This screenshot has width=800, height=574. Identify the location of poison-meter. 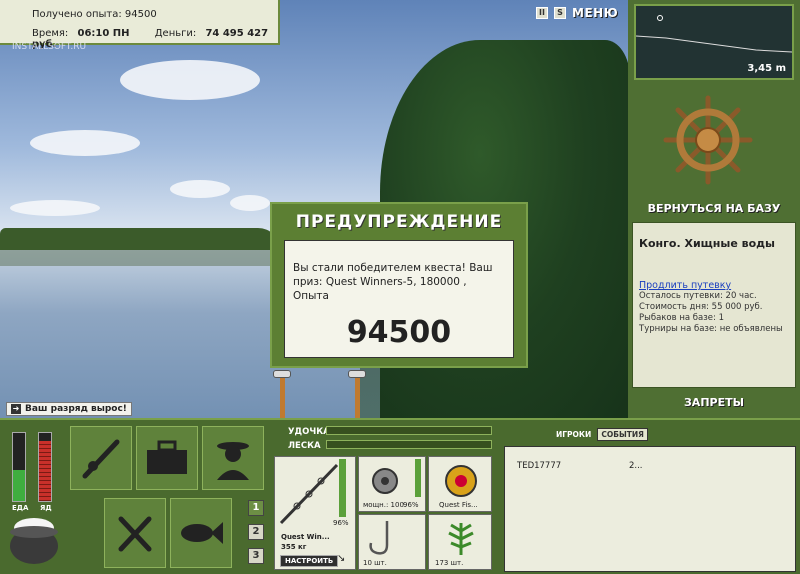
(45, 467).